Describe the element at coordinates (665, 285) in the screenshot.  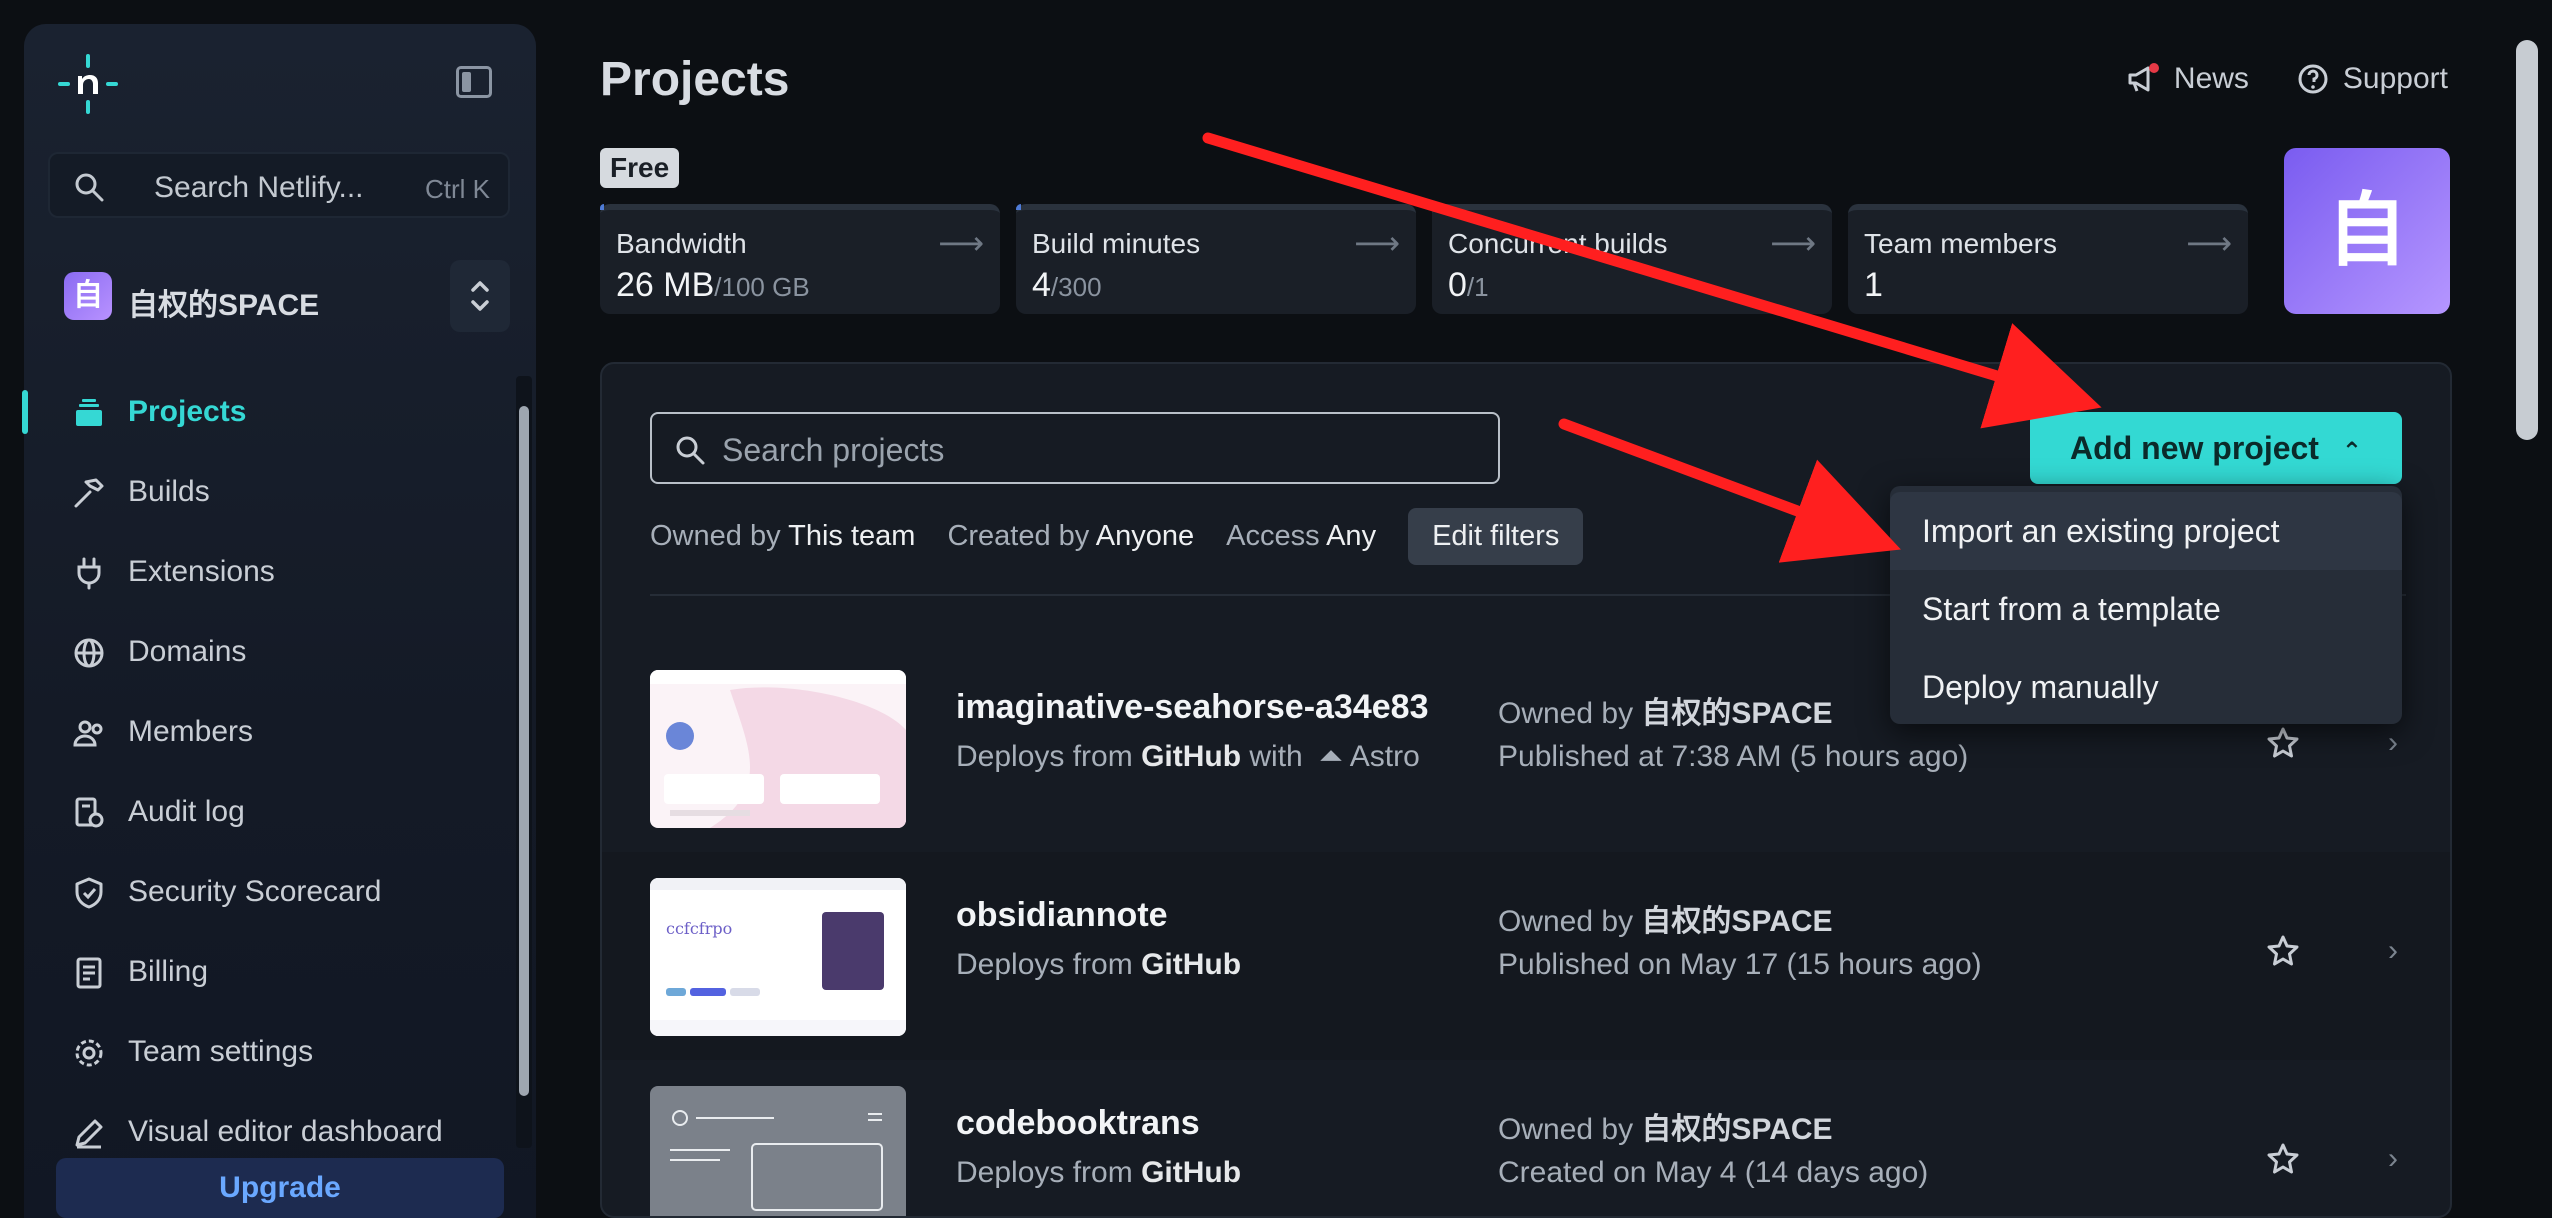
I see `stat-value: 26 MB` at that location.